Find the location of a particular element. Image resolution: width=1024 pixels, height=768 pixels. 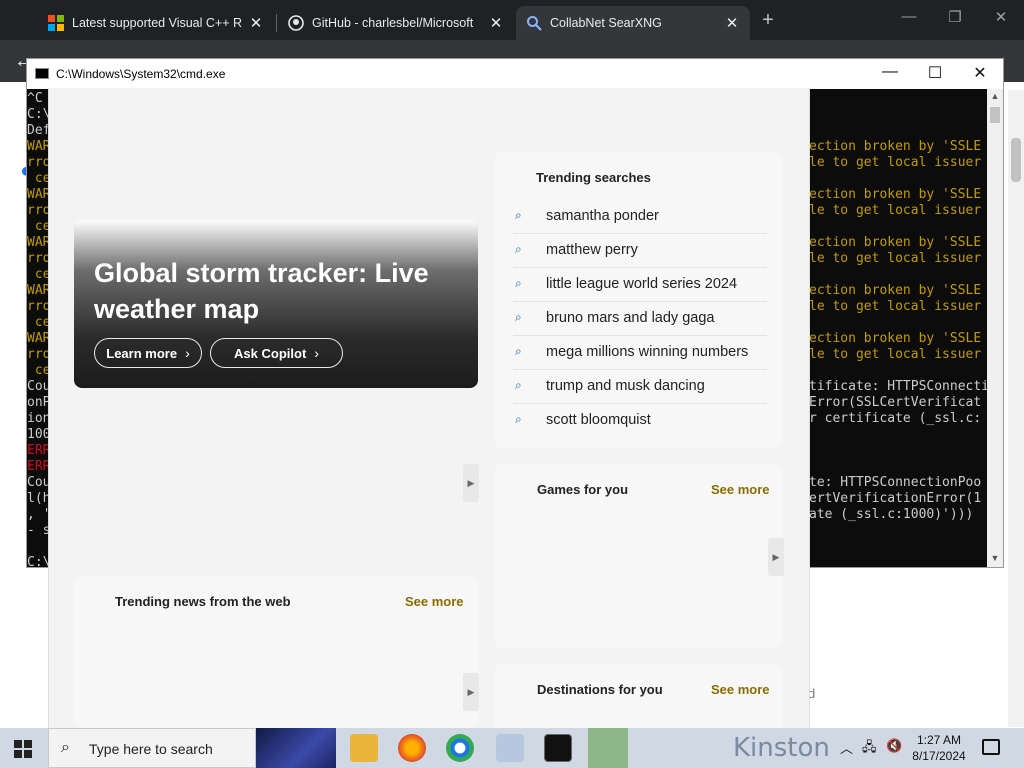

tab-searxng: CollabNet SearXNG ✕ is located at coordinates (633, 23).